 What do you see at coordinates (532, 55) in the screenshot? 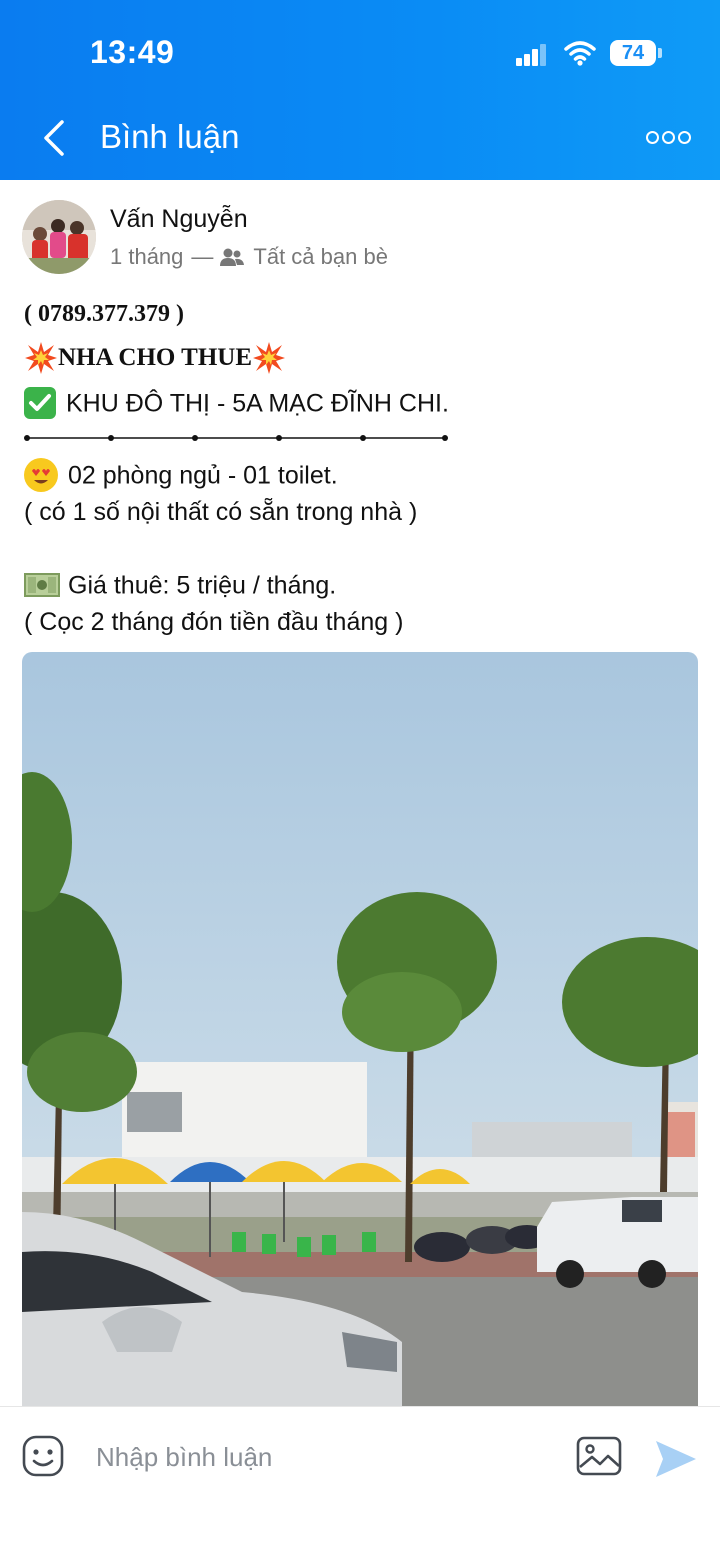
I see `cellular-signal-icon` at bounding box center [532, 55].